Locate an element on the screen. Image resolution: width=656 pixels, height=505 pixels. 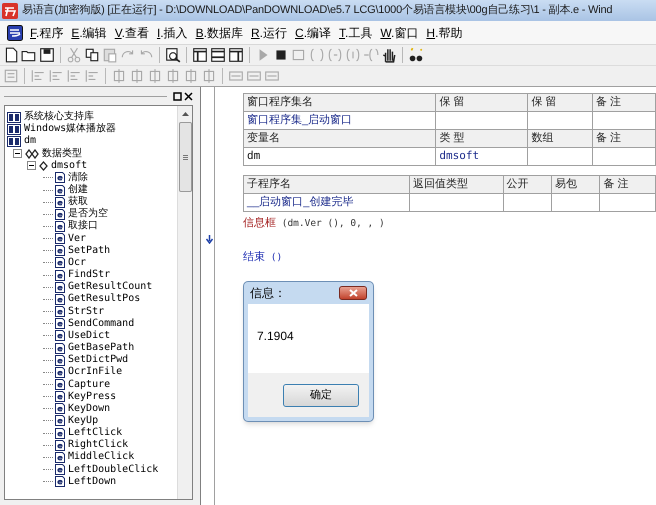
ok-button: 确定 is located at coordinates (321, 395).